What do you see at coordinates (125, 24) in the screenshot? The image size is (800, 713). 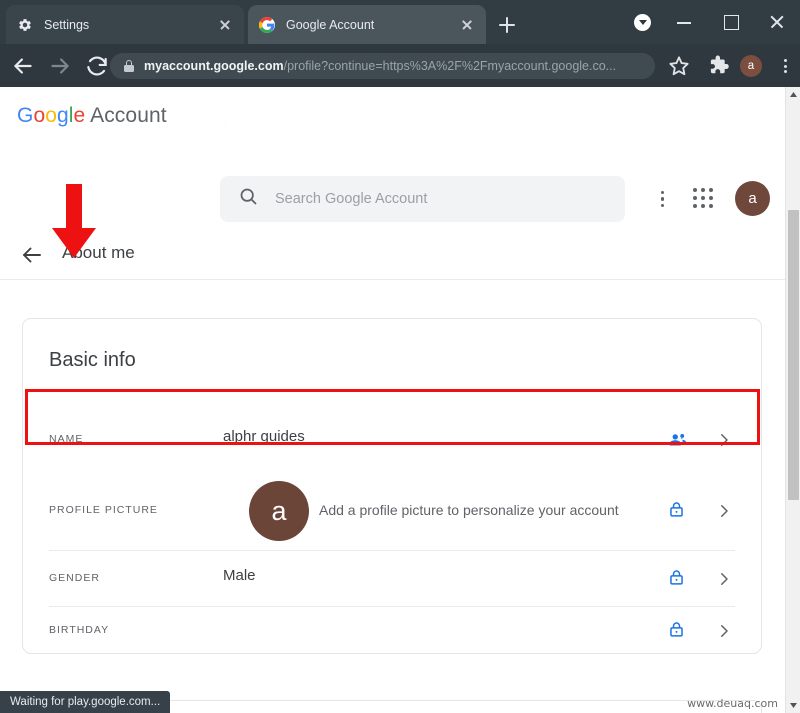 I see `tab-settings: Settings` at bounding box center [125, 24].